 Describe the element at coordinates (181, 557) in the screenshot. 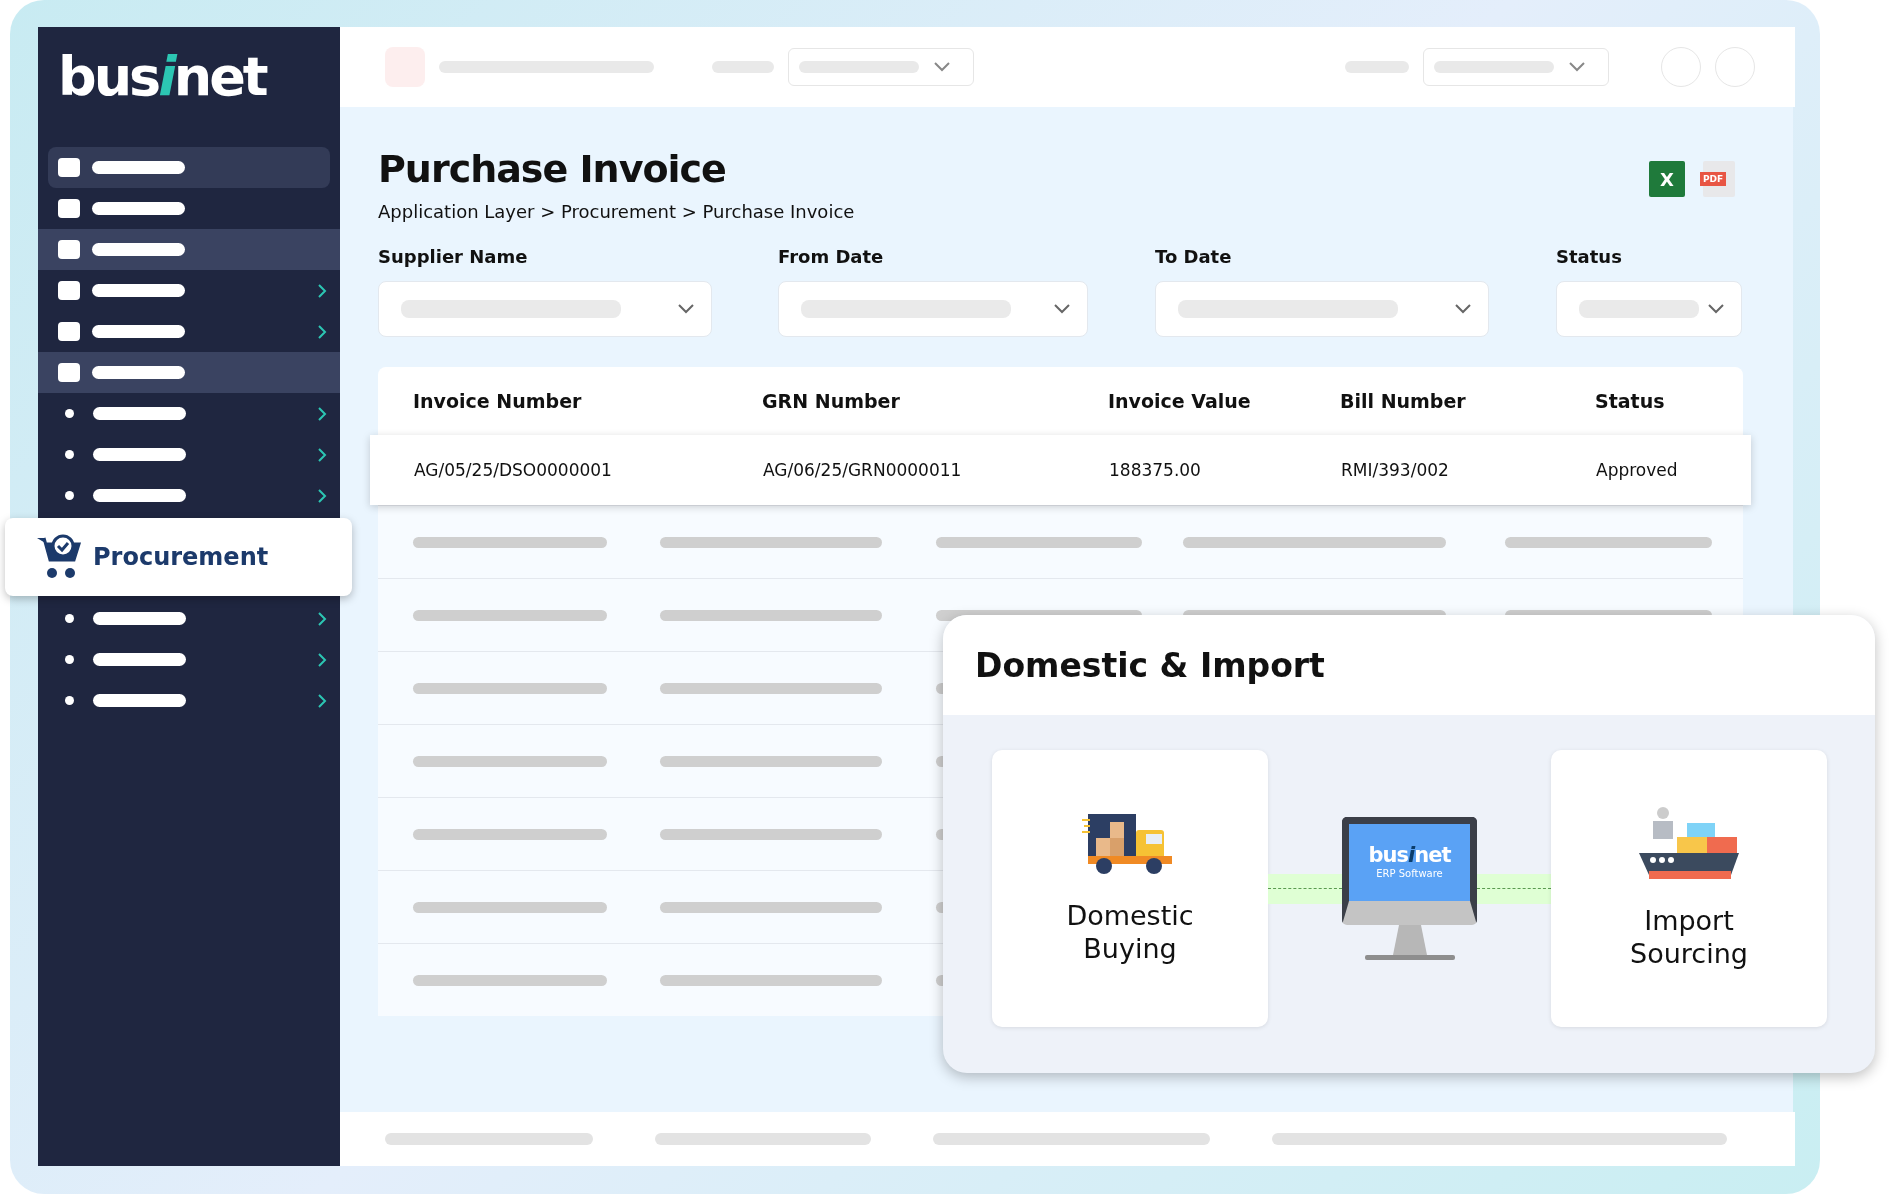

I see `sidebar-item-label: Procurement` at that location.